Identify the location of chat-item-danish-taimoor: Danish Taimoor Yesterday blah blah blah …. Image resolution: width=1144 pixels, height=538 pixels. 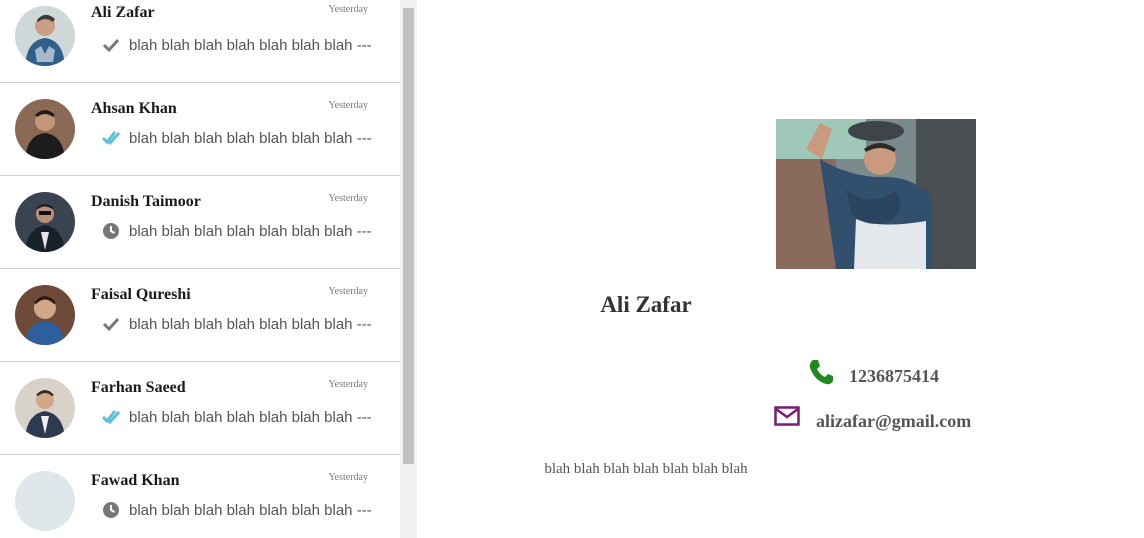
(200, 222).